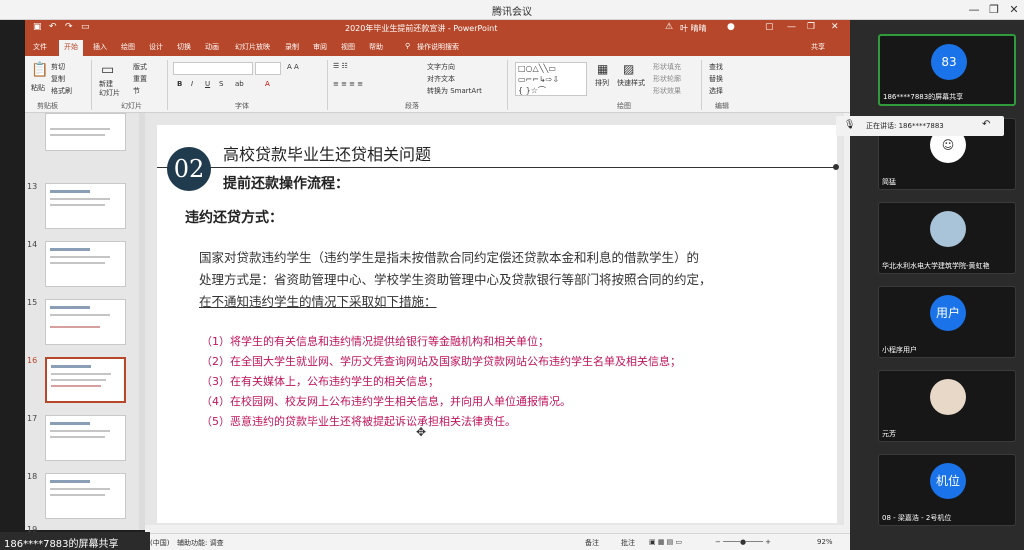 Image resolution: width=1024 pixels, height=550 pixels. Describe the element at coordinates (631, 83) in the screenshot. I see `quick-styles-button: 快速样式` at that location.